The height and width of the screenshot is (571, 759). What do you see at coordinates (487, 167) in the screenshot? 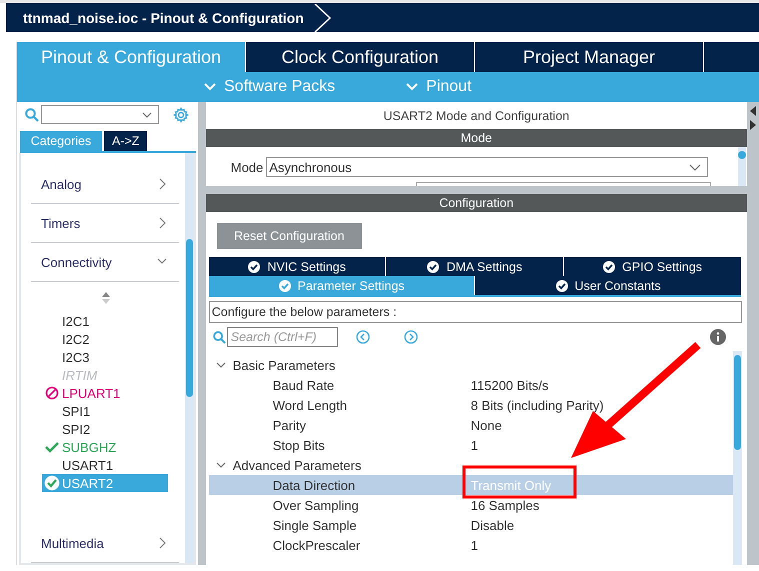
I see `mode-dropdown: Asynchronous` at bounding box center [487, 167].